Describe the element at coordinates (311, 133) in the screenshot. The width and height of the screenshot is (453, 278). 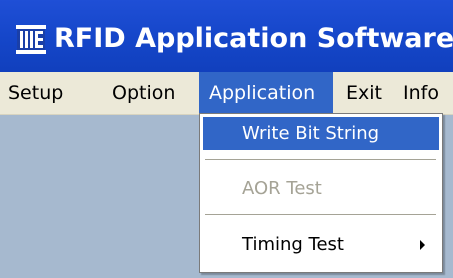
I see `menu-item-label: Write Bit String` at that location.